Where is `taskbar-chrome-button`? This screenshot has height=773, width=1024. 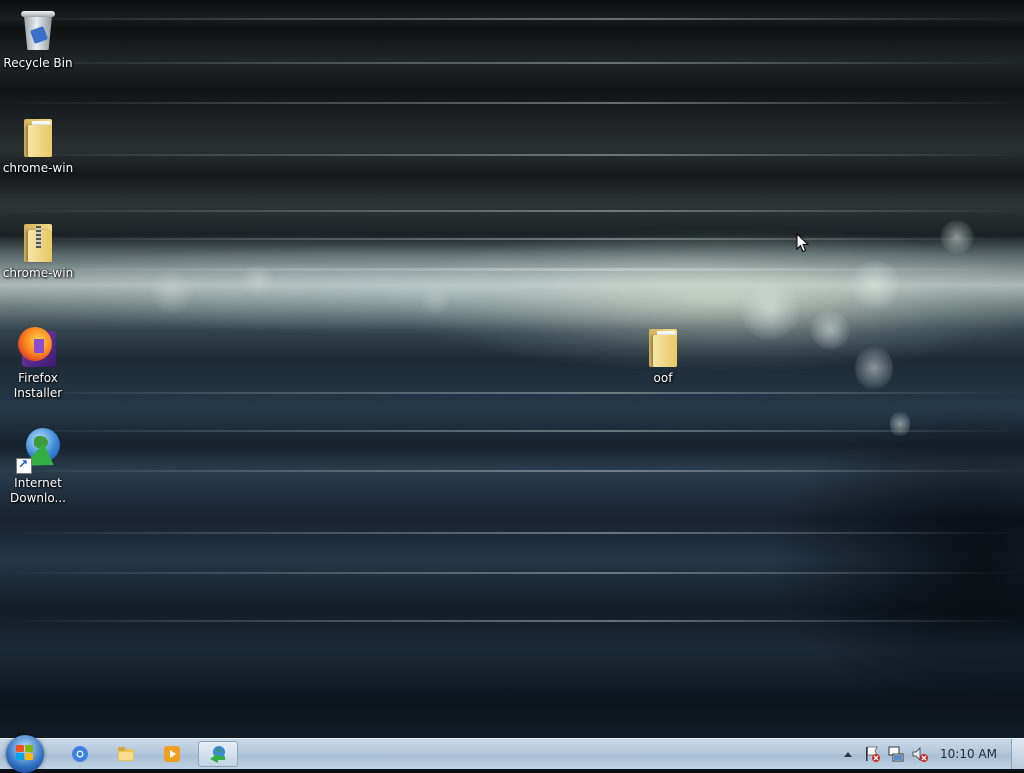 taskbar-chrome-button is located at coordinates (80, 754).